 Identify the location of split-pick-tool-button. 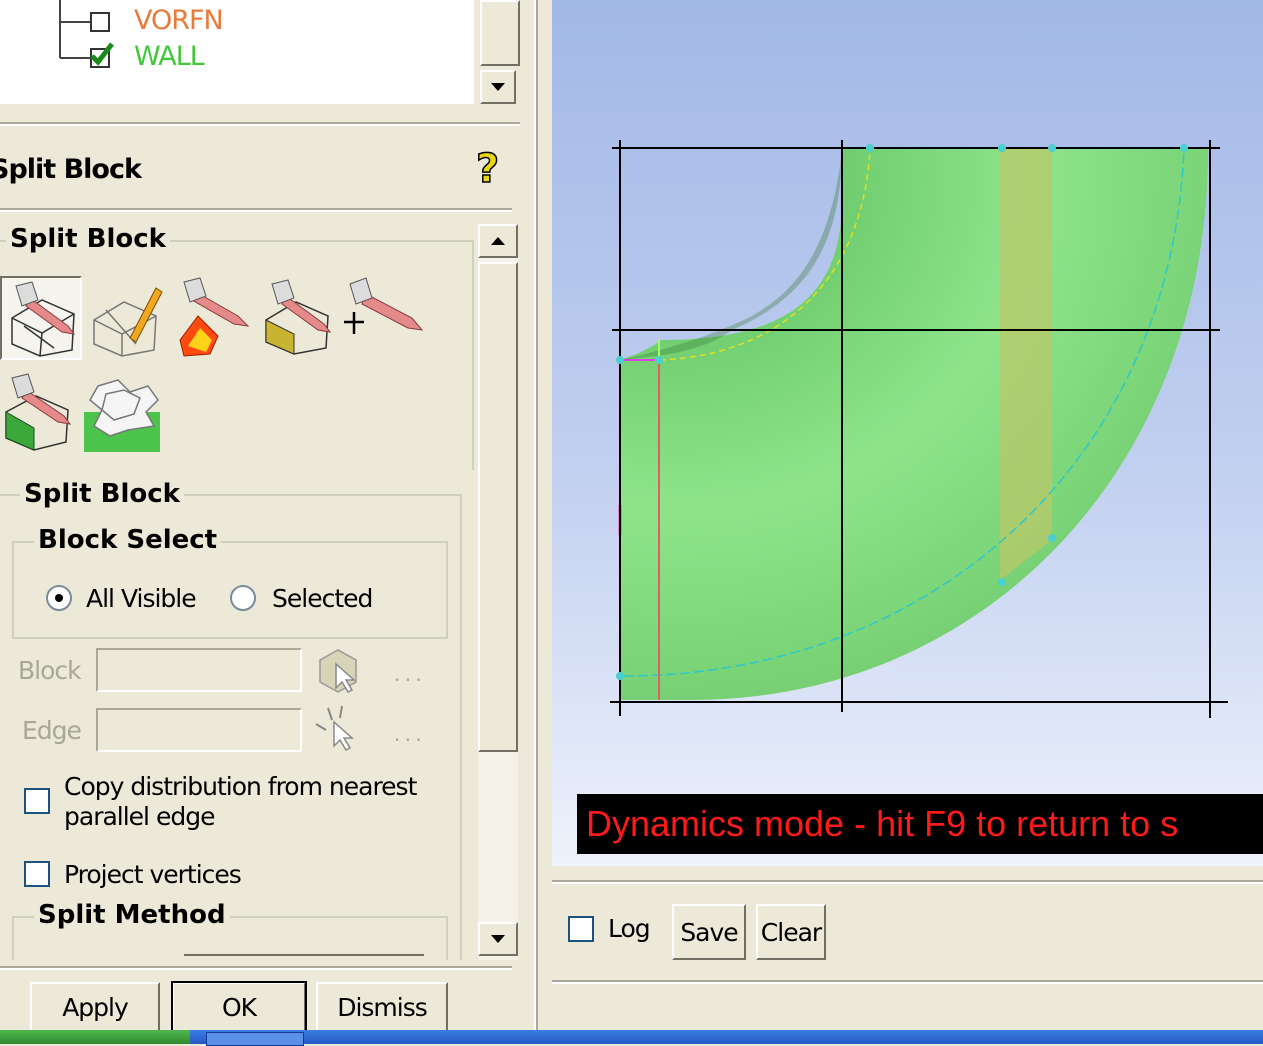
(383, 313).